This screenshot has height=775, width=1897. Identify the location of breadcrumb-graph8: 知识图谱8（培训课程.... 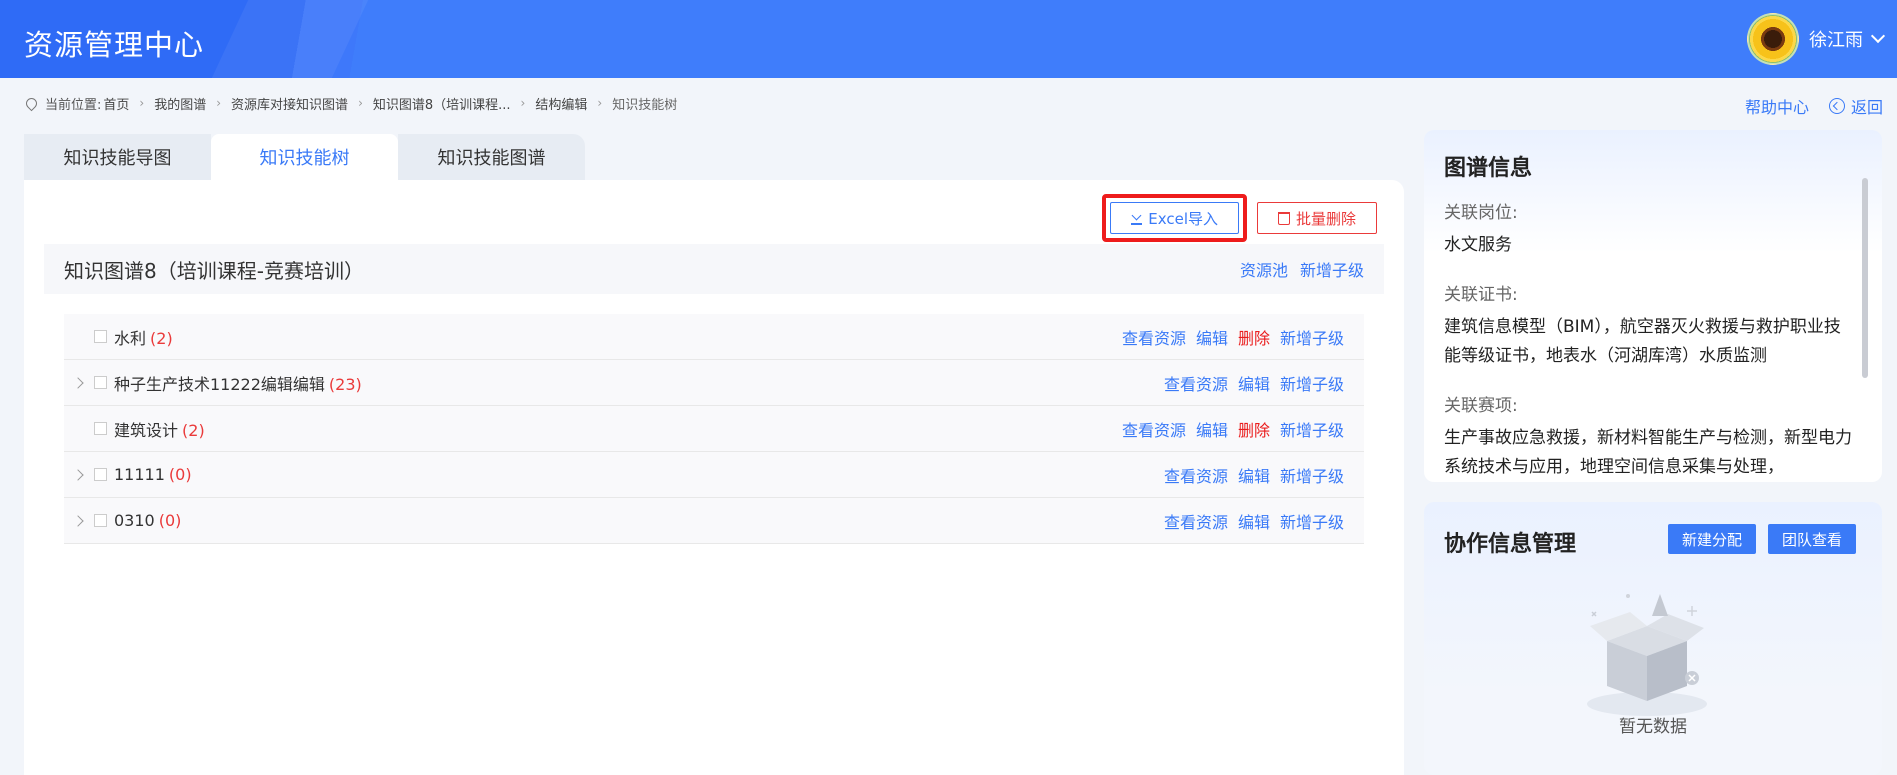
(442, 103).